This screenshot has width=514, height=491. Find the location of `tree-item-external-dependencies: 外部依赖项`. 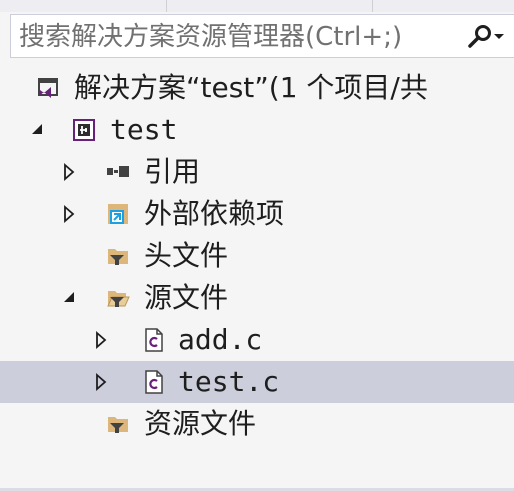

tree-item-external-dependencies: 外部依赖项 is located at coordinates (257, 214).